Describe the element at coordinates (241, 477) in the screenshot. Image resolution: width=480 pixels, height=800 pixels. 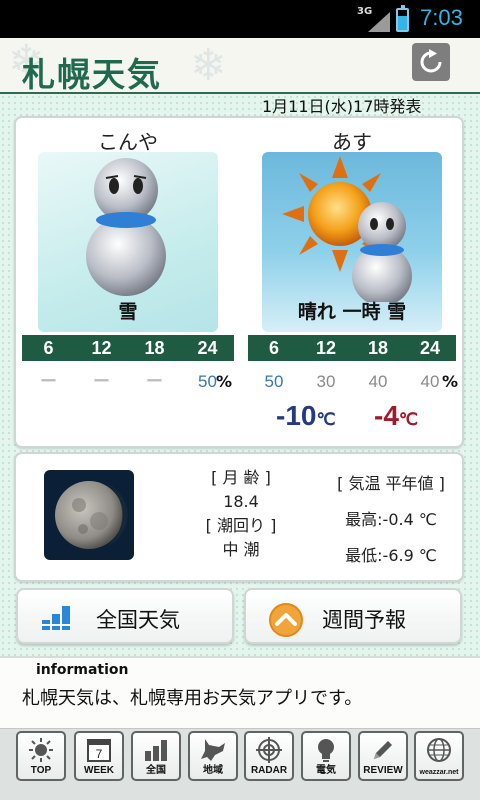
I see `moon-age-label: [ 月 齢 ]` at that location.